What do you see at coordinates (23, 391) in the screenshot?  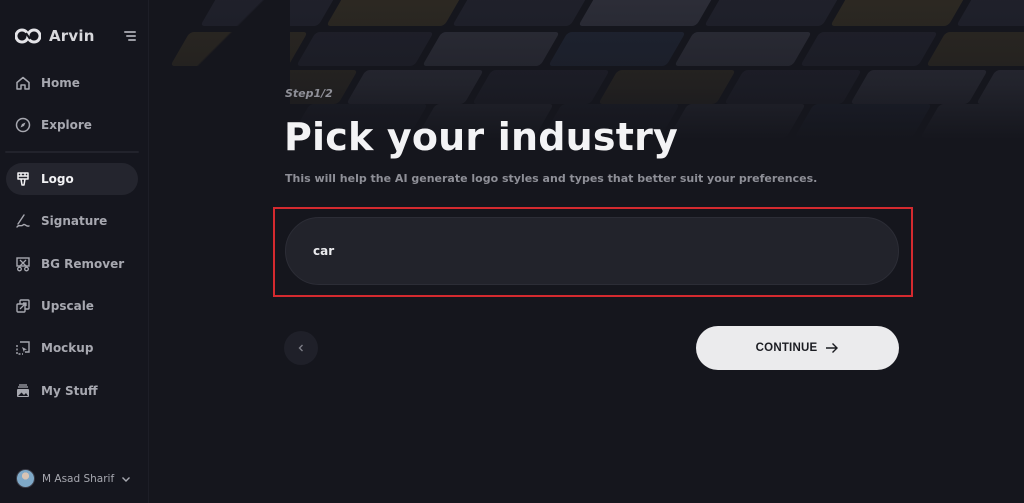 I see `gallery-icon` at bounding box center [23, 391].